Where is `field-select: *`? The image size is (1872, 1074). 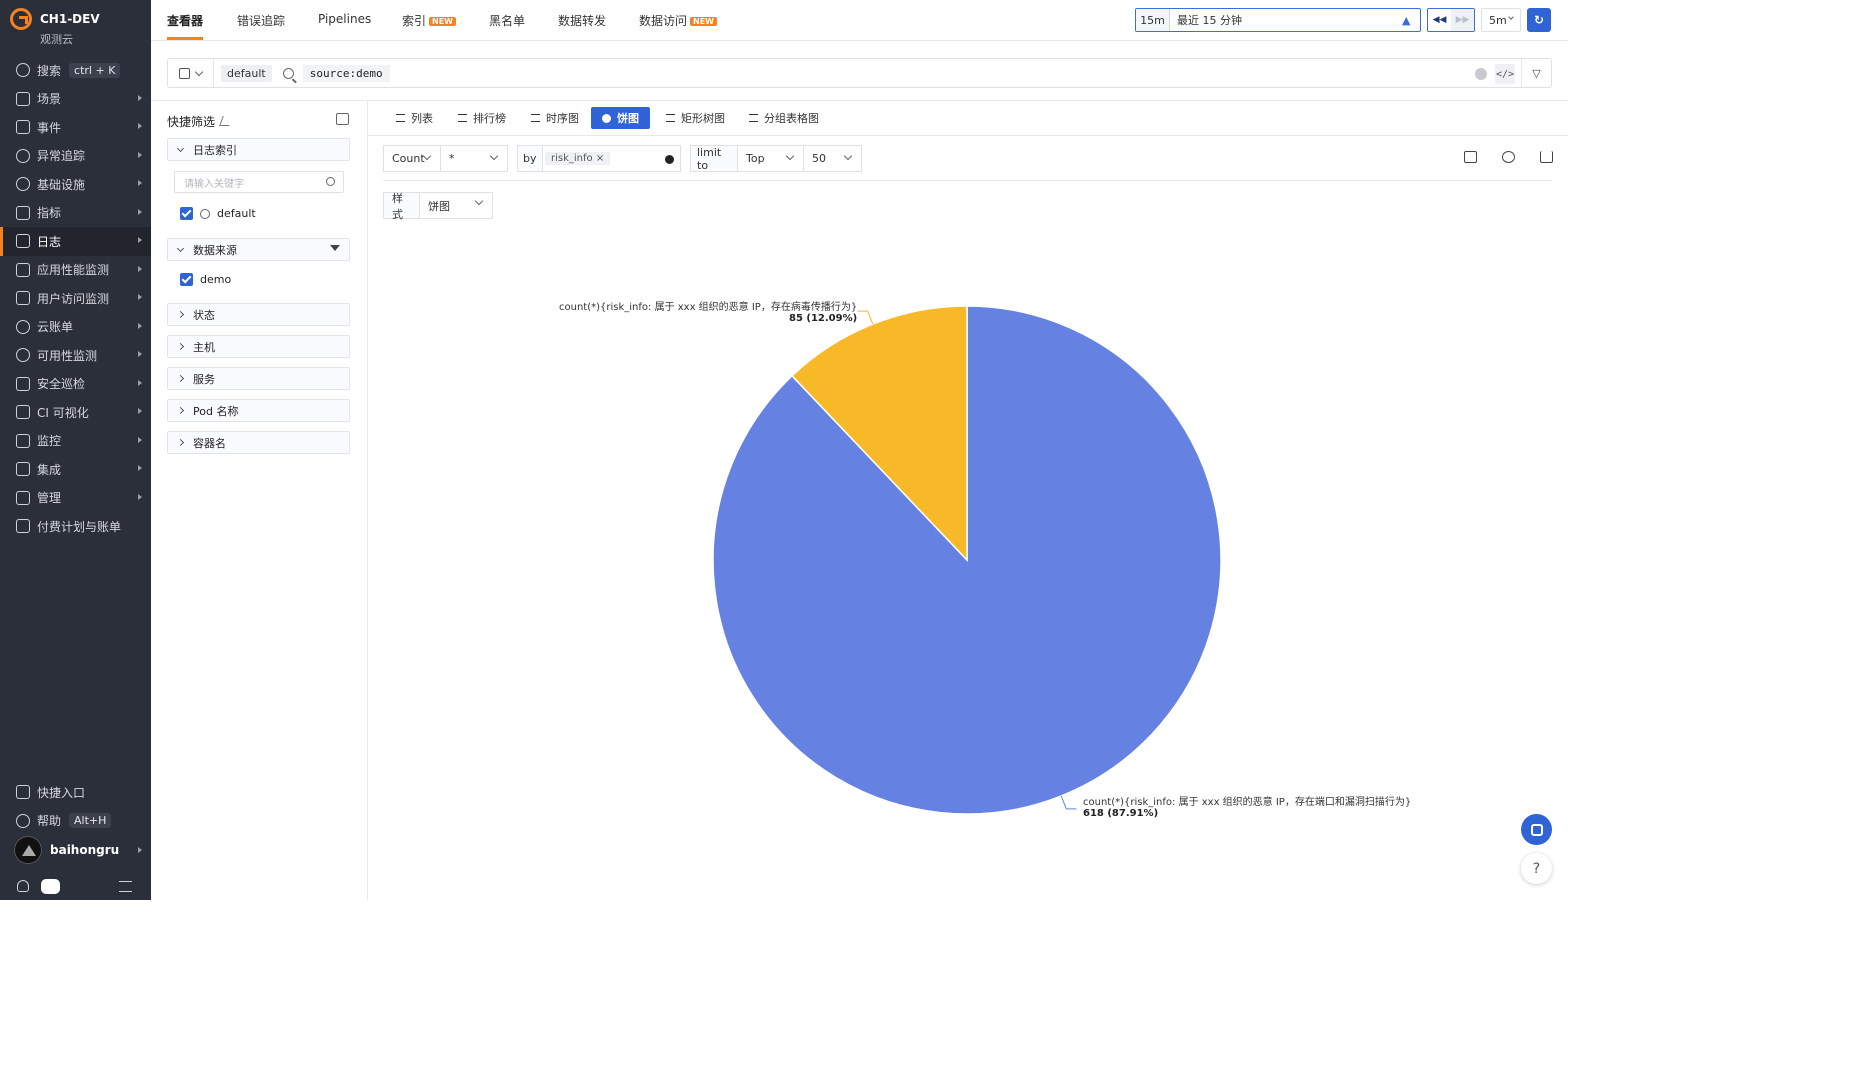 field-select: * is located at coordinates (474, 158).